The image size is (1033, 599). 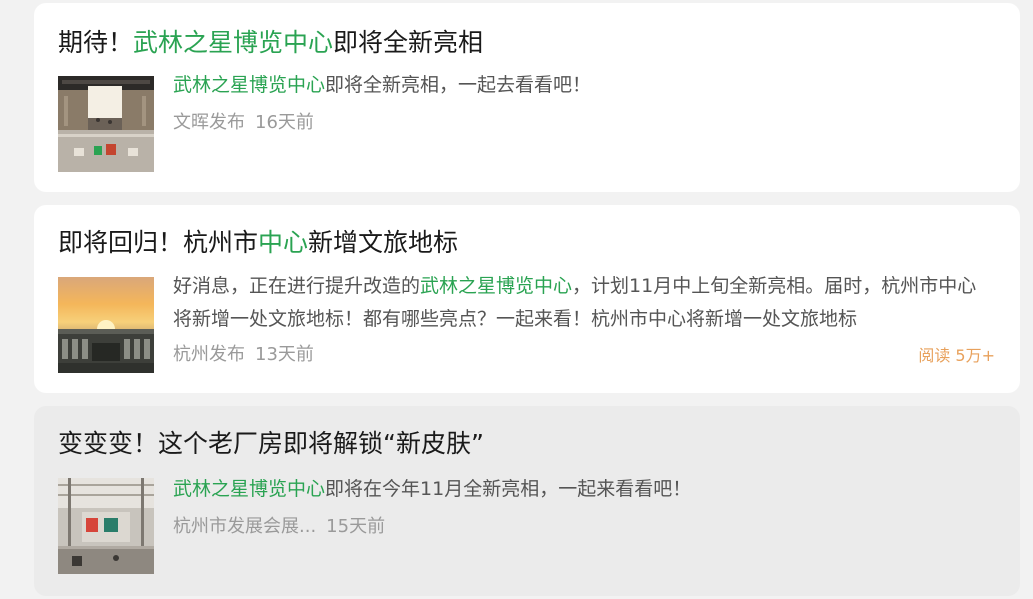 What do you see at coordinates (408, 42) in the screenshot?
I see `title-suffix: 即将全新亮相` at bounding box center [408, 42].